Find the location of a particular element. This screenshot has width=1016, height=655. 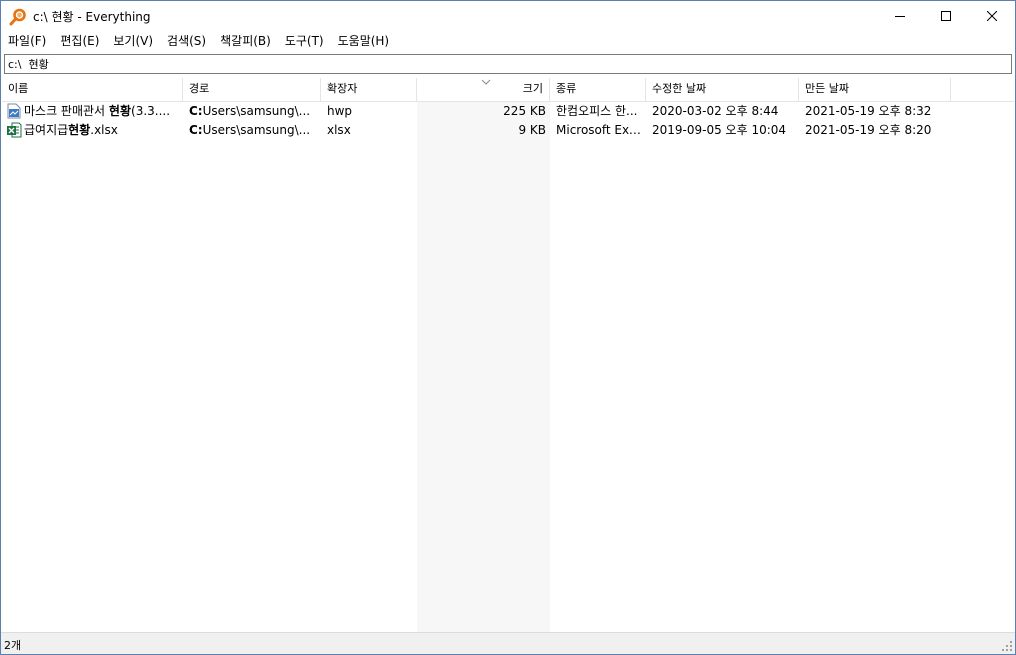

column-header-extension: 확장자 is located at coordinates (369, 90).